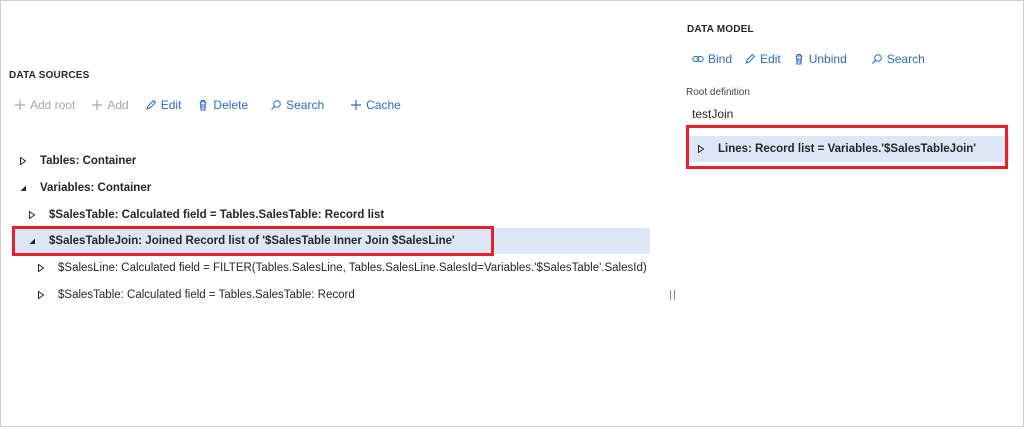 The image size is (1024, 427). Describe the element at coordinates (820, 59) in the screenshot. I see `unbind-button: Unbind` at that location.